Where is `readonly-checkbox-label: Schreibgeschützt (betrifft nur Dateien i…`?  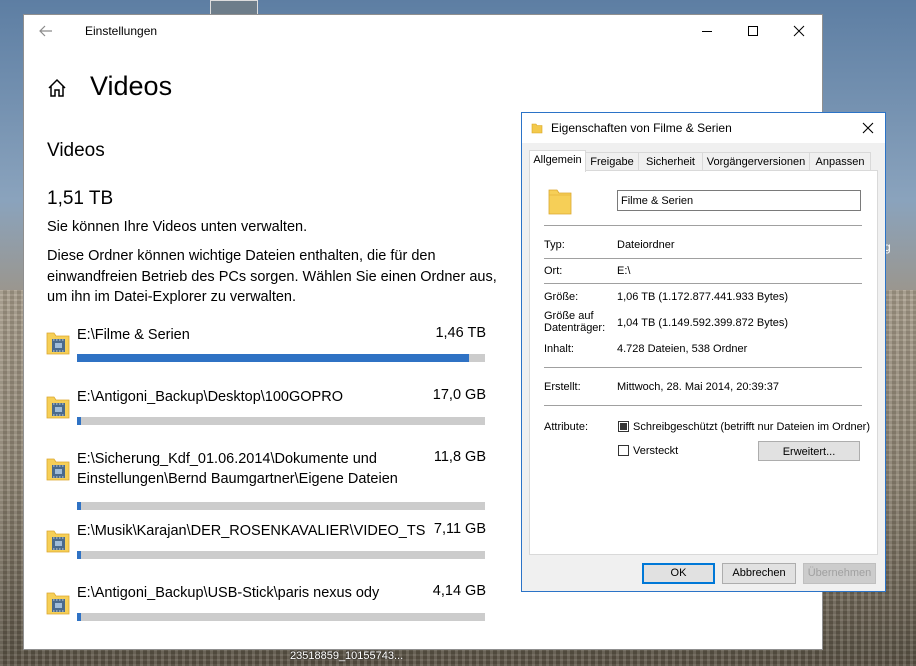 readonly-checkbox-label: Schreibgeschützt (betrifft nur Dateien i… is located at coordinates (751, 427).